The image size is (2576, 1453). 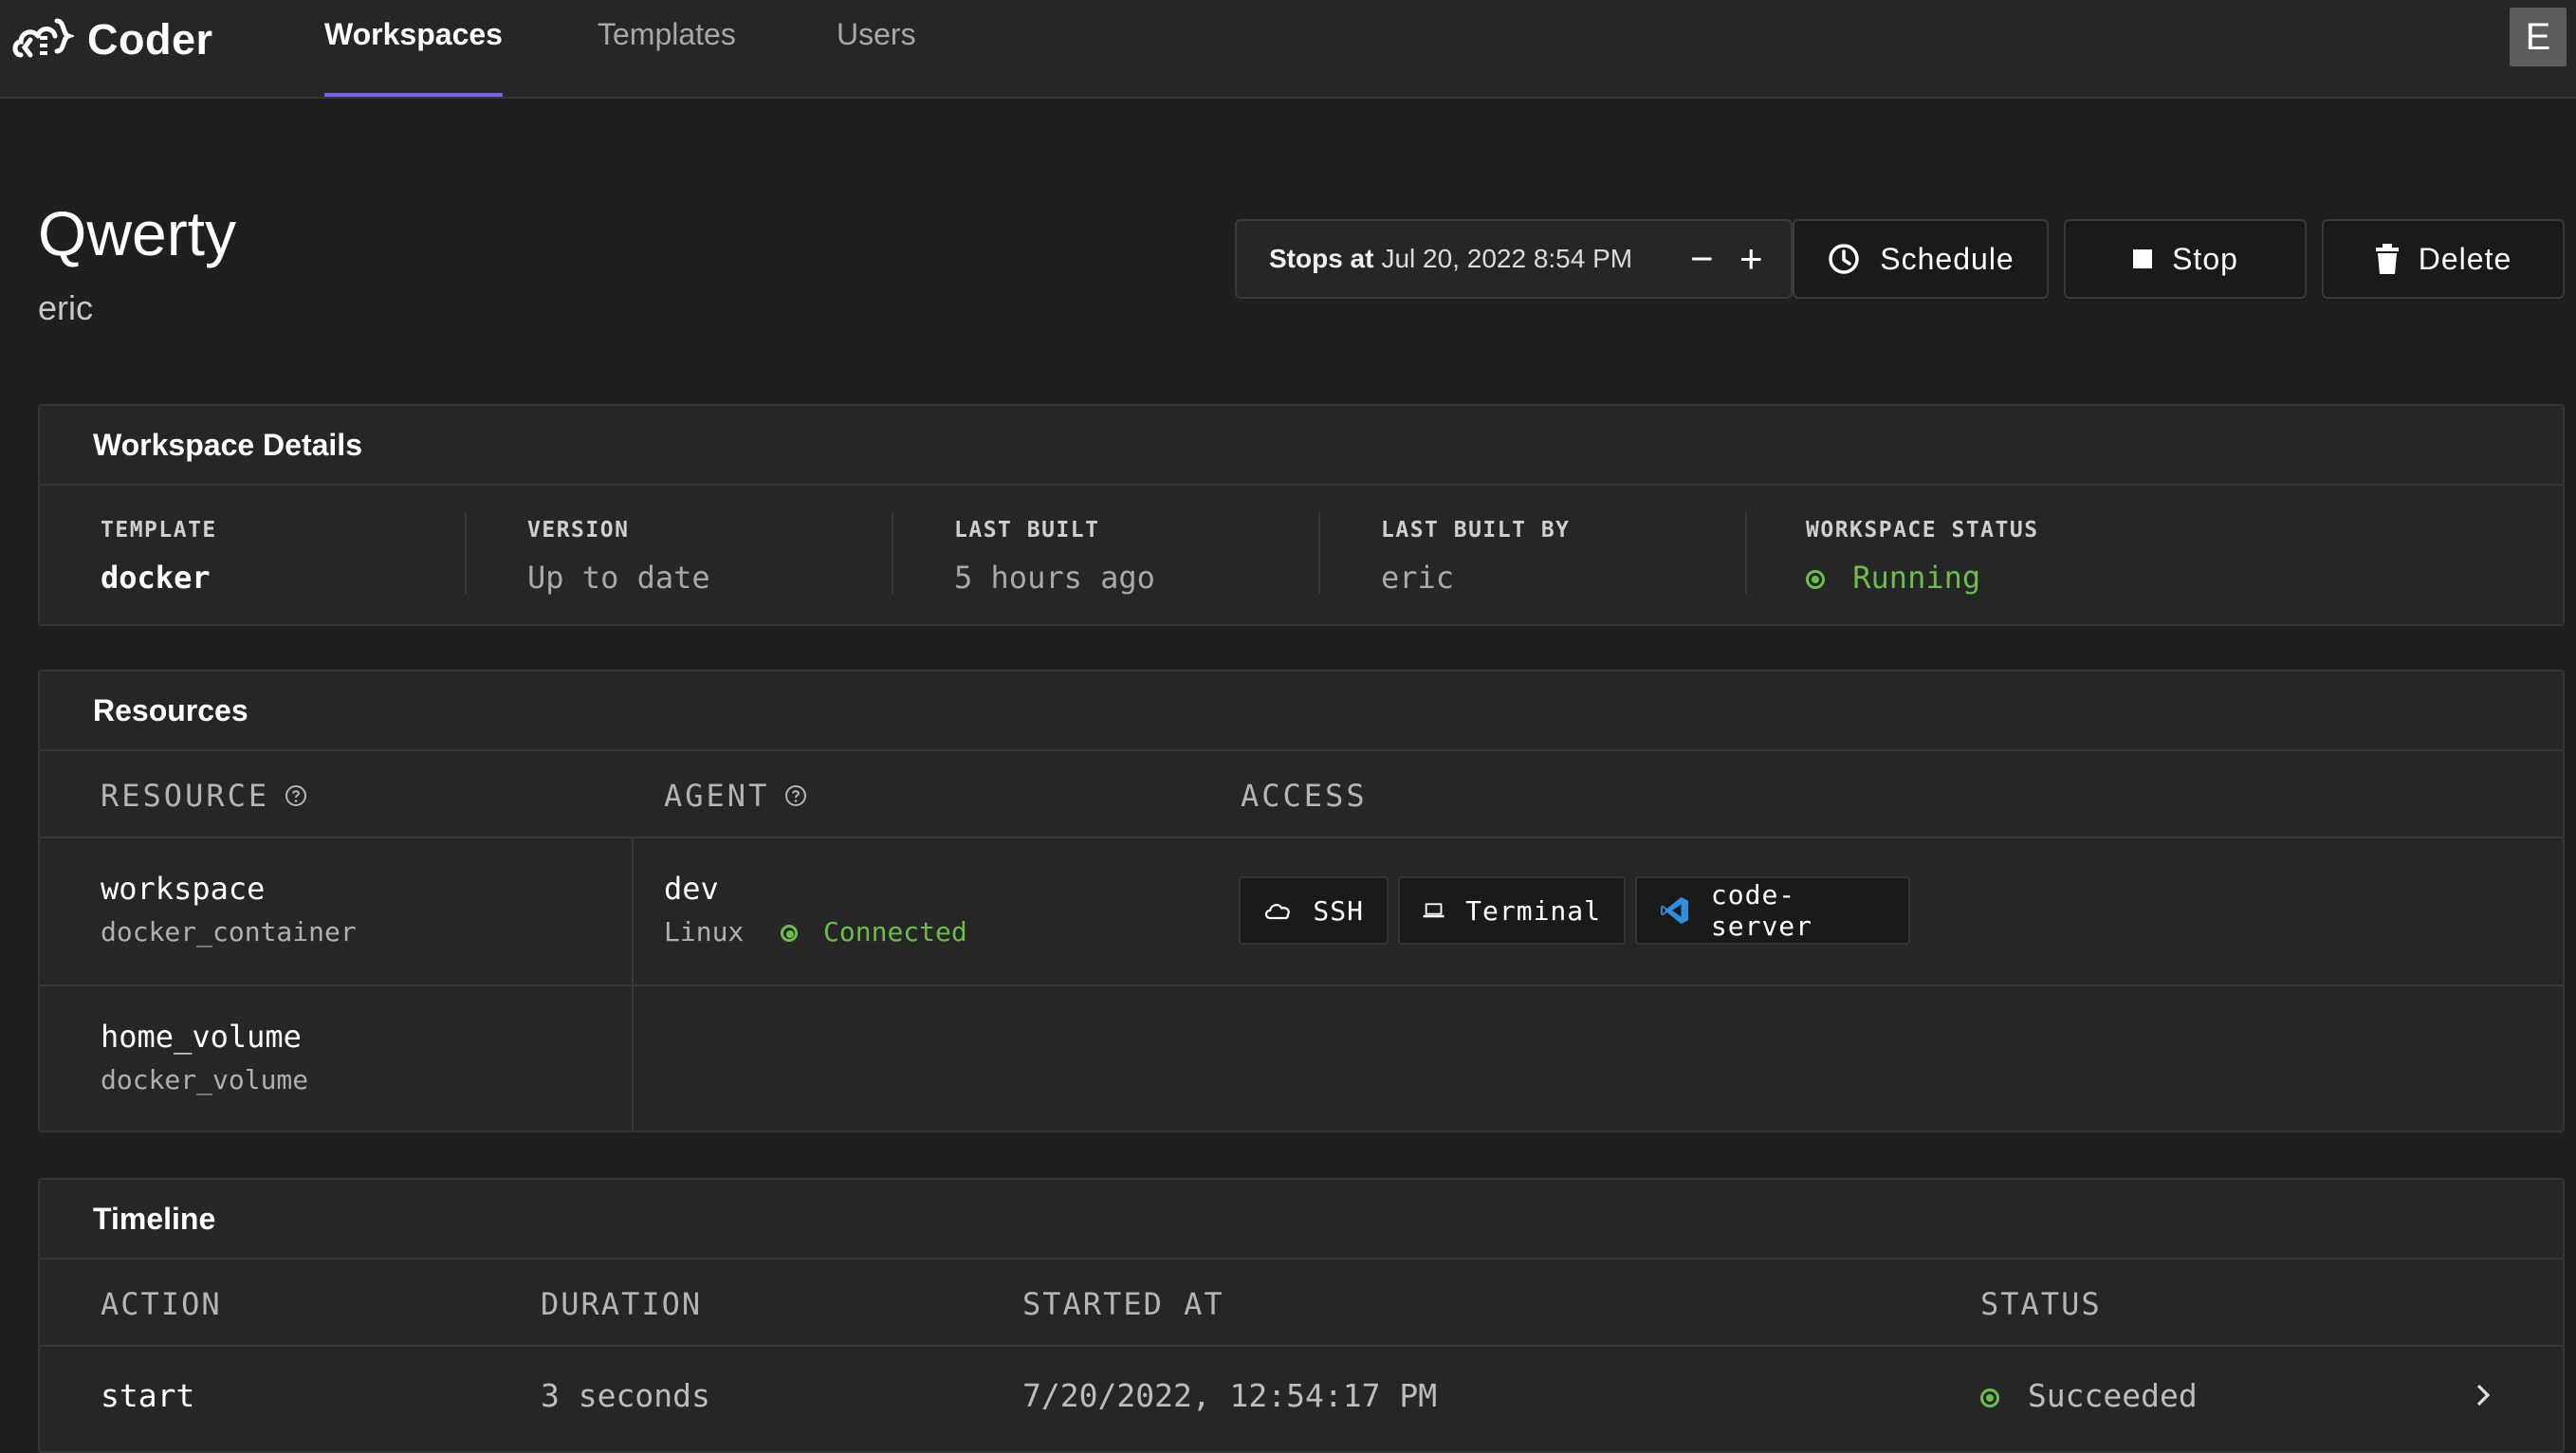 I want to click on nav-tab-templates: Templates, so click(x=667, y=57).